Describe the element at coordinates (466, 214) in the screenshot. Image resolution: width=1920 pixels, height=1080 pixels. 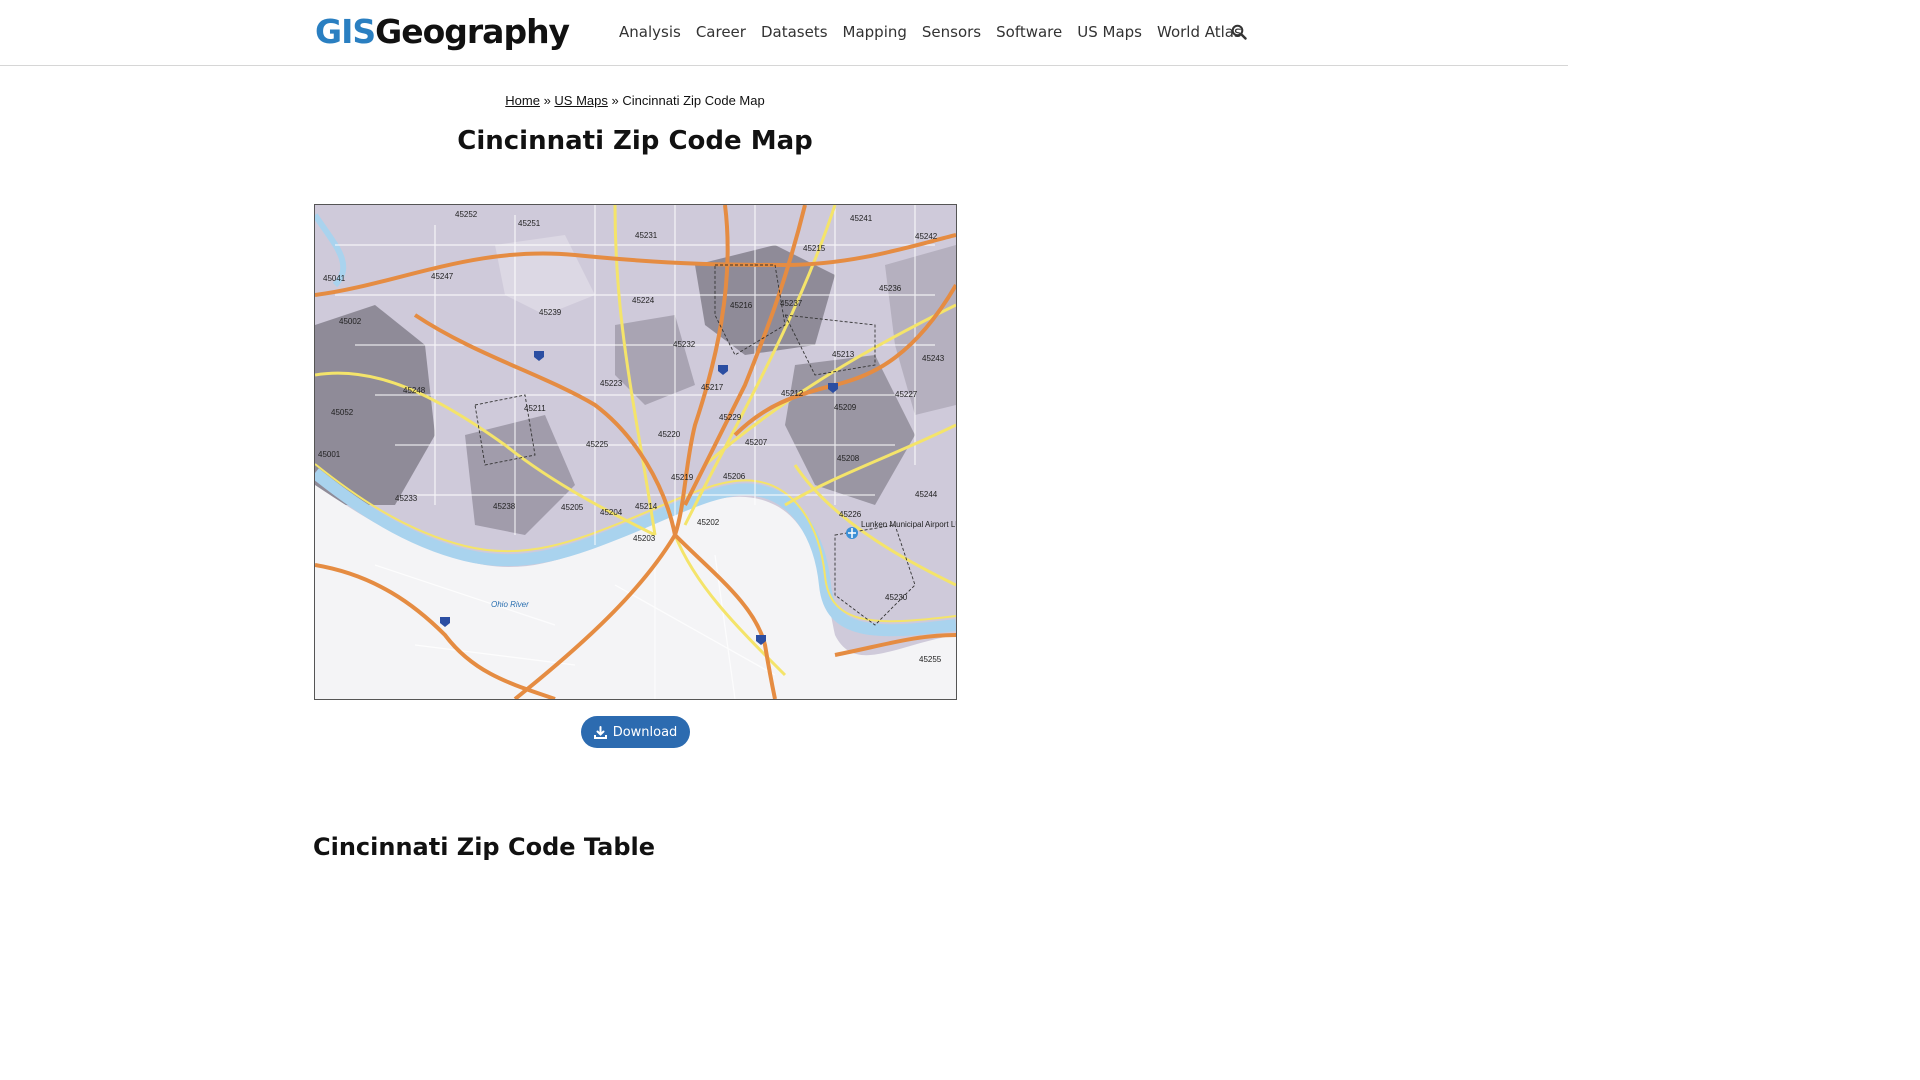
I see `zip-label: 45252` at that location.